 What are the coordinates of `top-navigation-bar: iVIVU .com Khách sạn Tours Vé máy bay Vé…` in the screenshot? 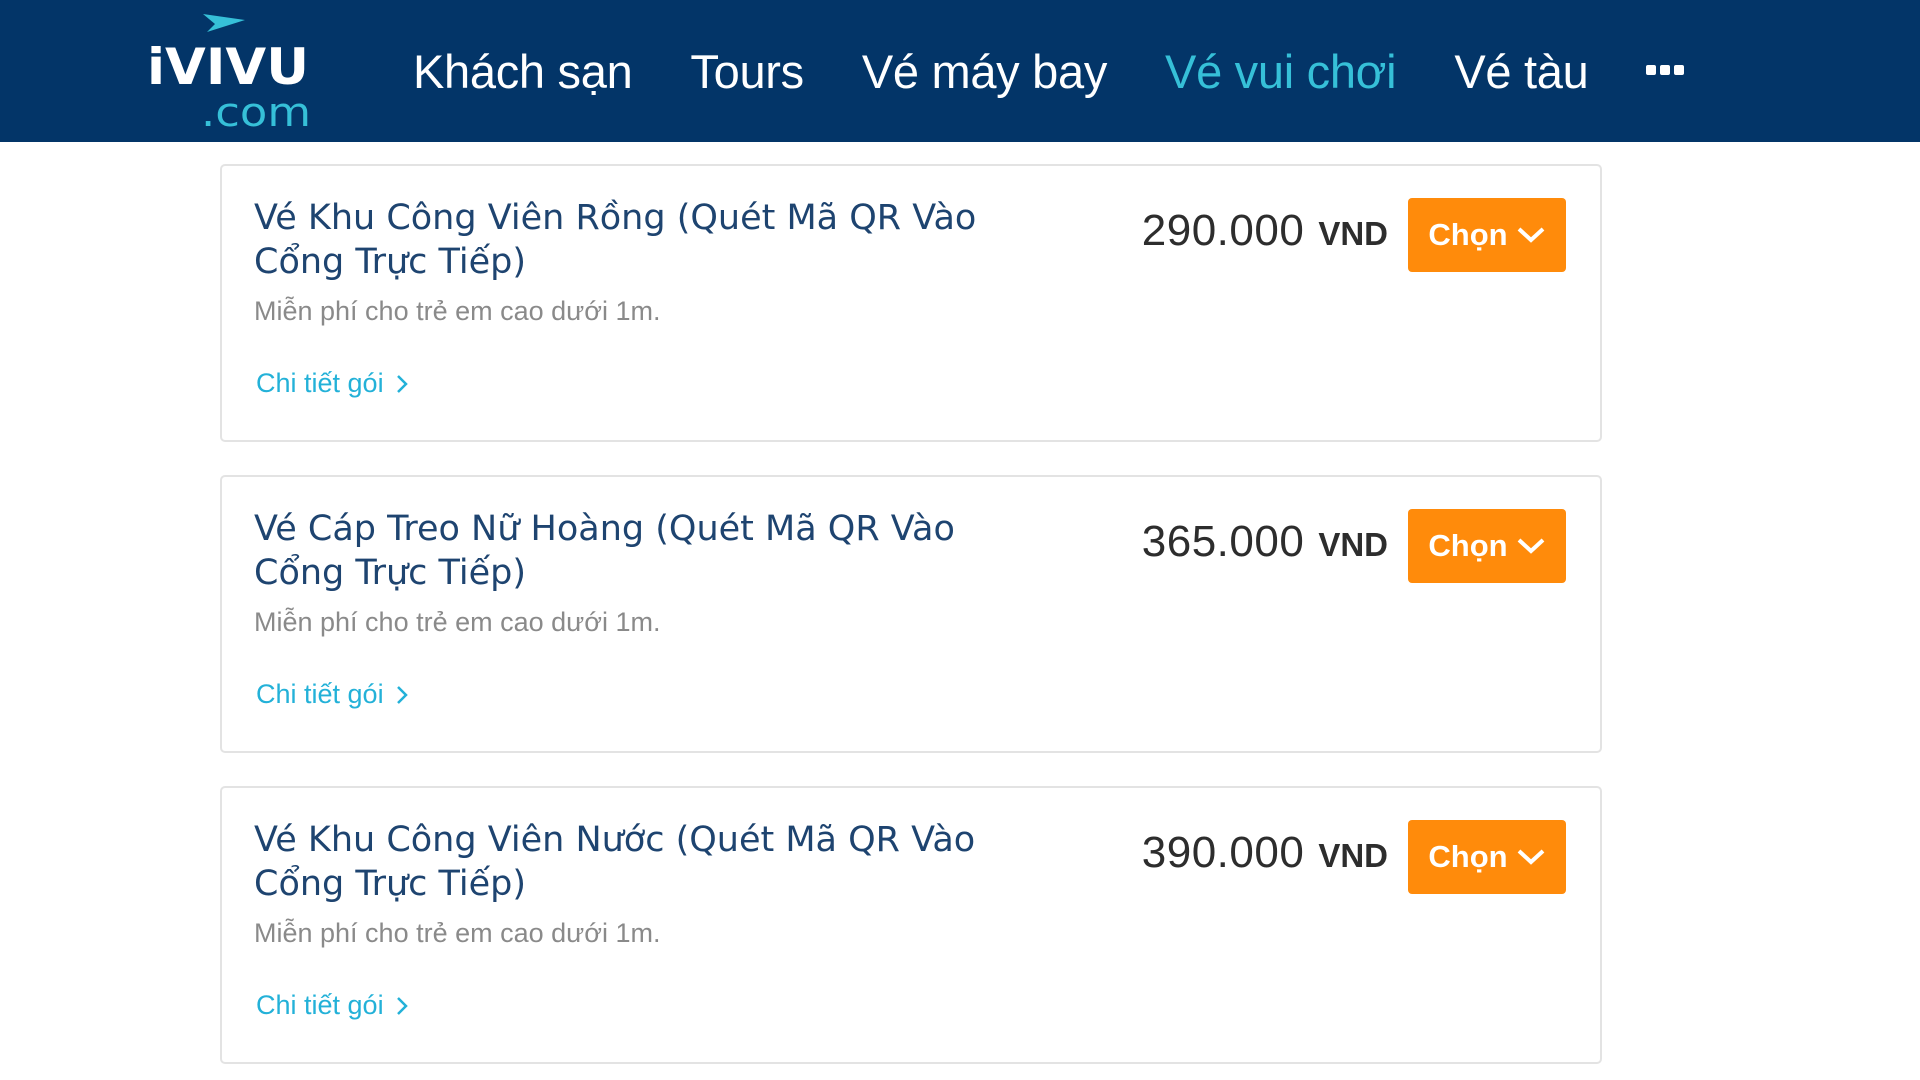 It's located at (960, 71).